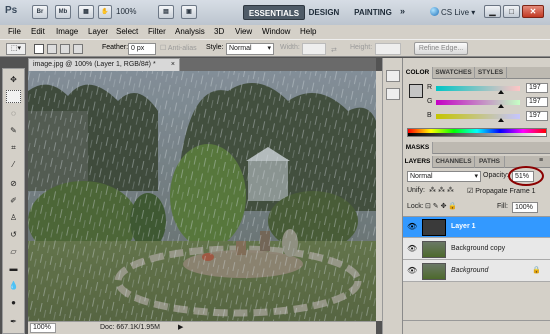 The width and height of the screenshot is (550, 334). Describe the element at coordinates (52, 49) in the screenshot. I see `add-selection-icon` at that location.